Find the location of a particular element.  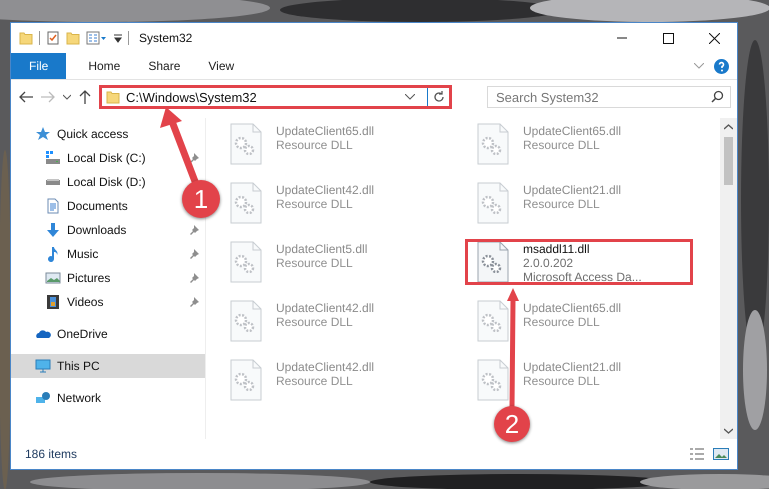

file-detail: 2.0.0.202 is located at coordinates (548, 263).